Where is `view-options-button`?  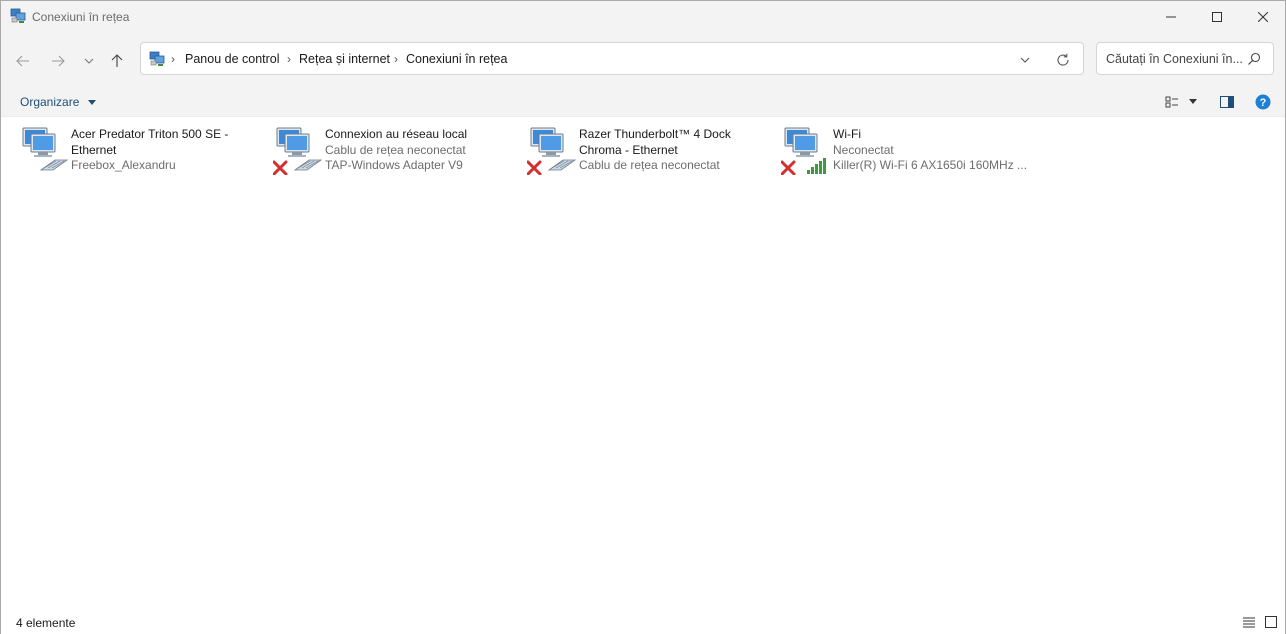 view-options-button is located at coordinates (1172, 102).